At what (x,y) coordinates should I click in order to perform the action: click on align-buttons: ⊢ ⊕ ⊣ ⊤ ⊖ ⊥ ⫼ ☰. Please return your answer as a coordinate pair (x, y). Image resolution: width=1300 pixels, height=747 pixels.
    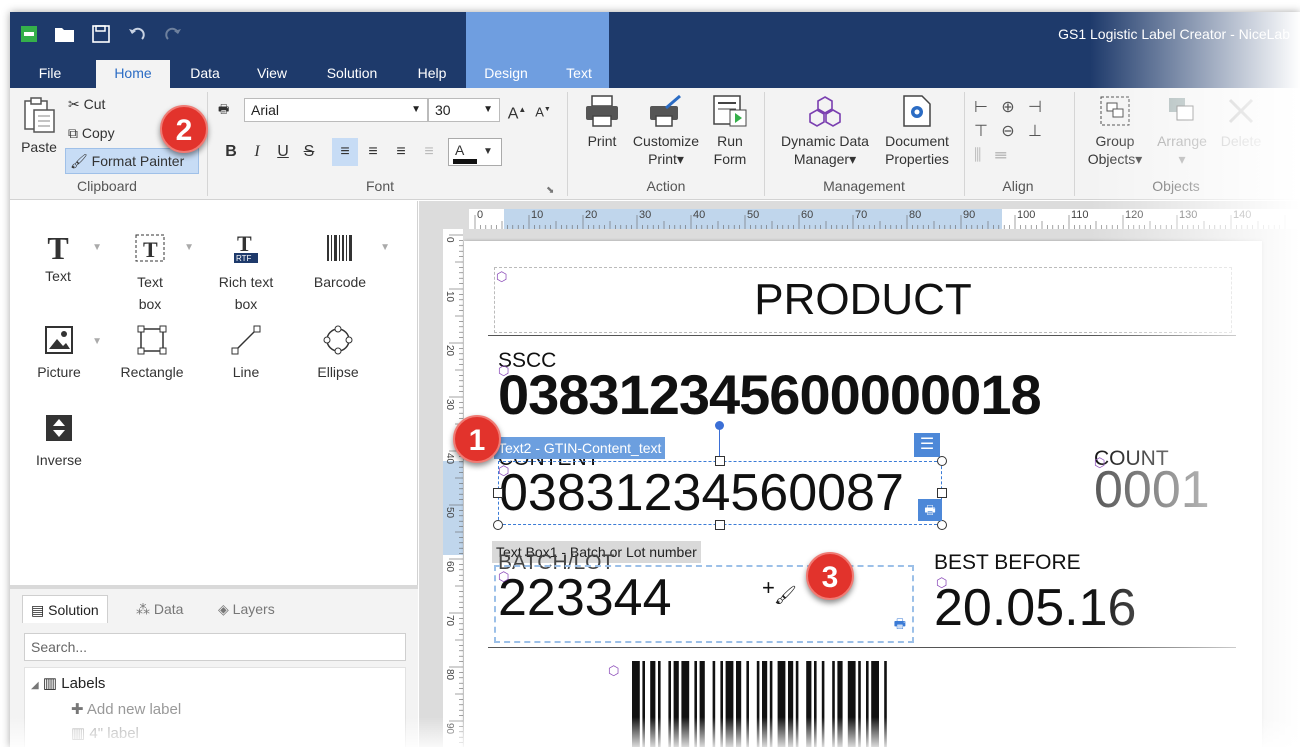
    Looking at the image, I should click on (1014, 132).